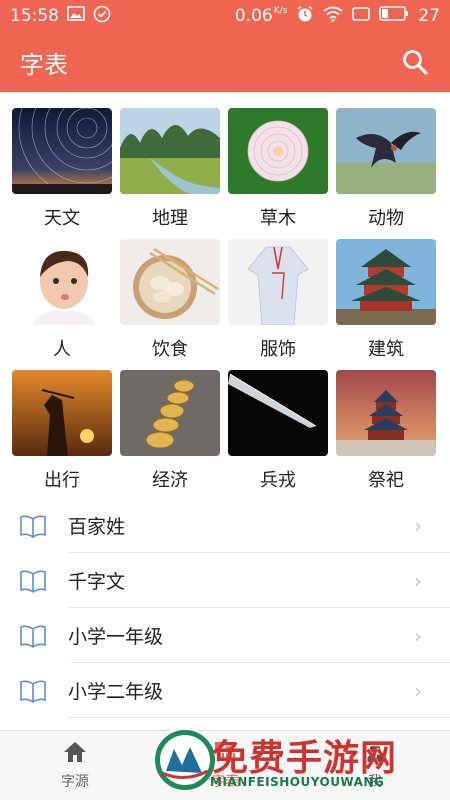  I want to click on tab-label: 字源, so click(75, 781).